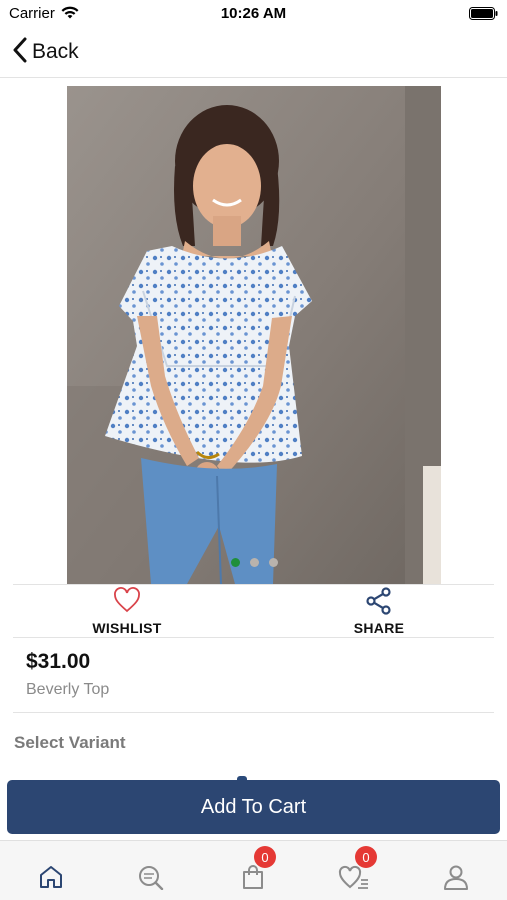 The image size is (507, 900). Describe the element at coordinates (253, 807) in the screenshot. I see `add-to-cart-button: Add To Cart` at that location.